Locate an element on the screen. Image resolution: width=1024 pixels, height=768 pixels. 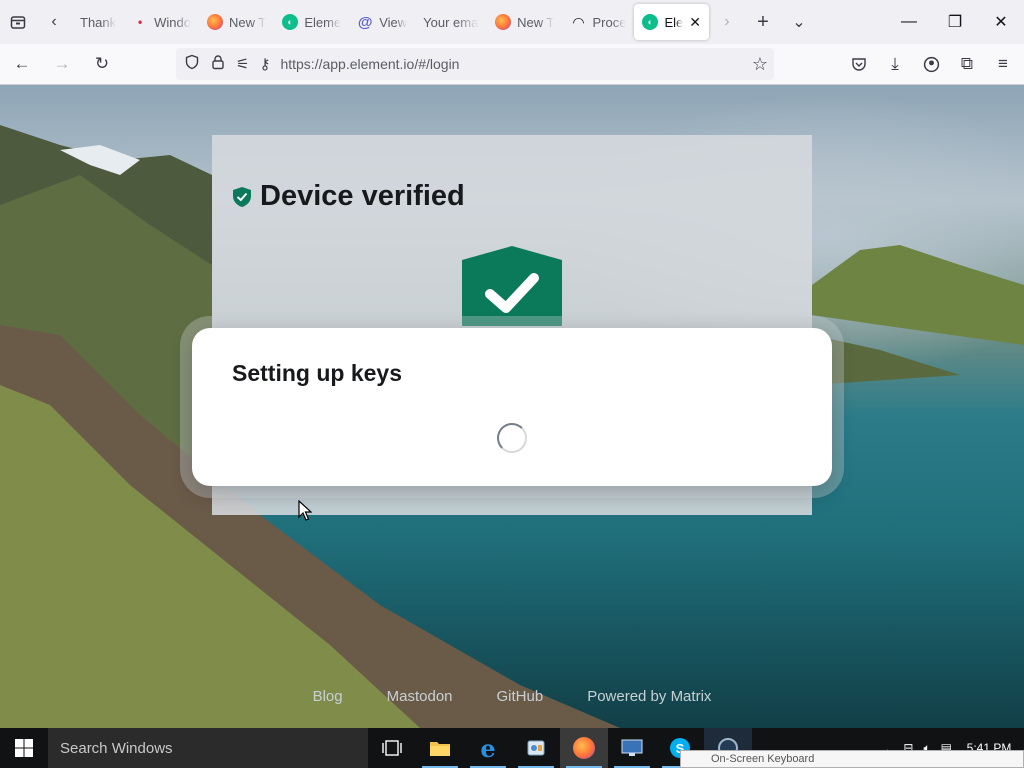
on-screen-keyboard-window: On-Screen Keyboard is located at coordinates (852, 759).